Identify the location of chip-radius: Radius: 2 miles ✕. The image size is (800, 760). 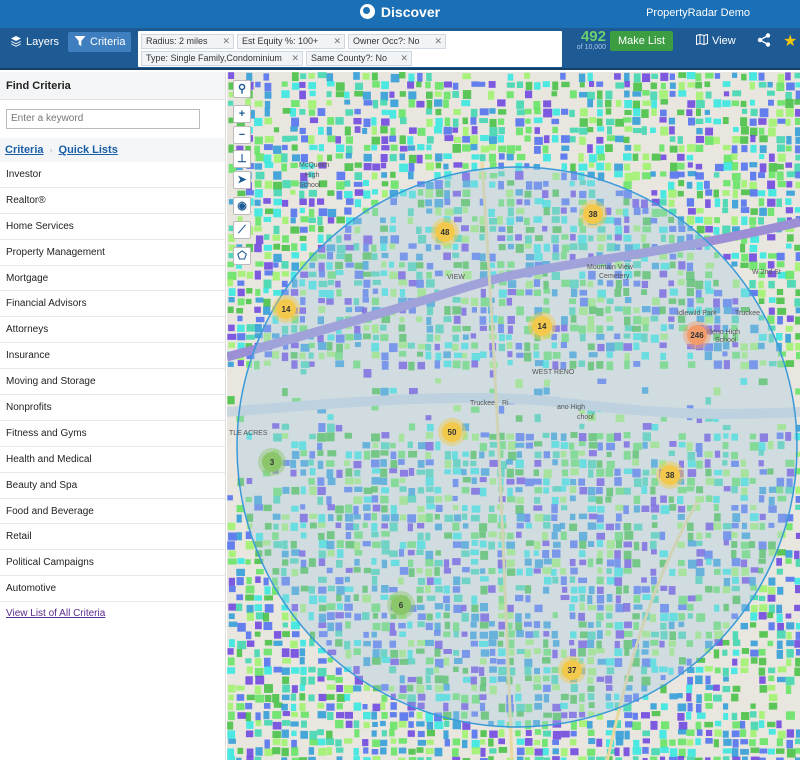
(187, 41).